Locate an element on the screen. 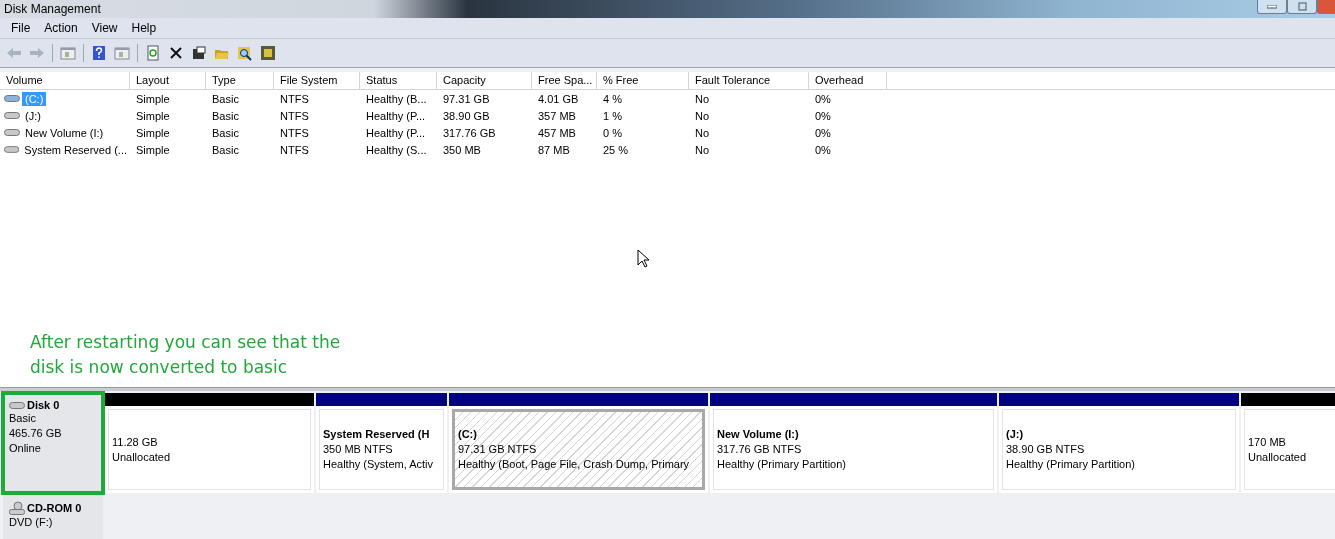 The image size is (1335, 539). disk-label: CD-ROM 0 DVD (F:) is located at coordinates (53, 517).